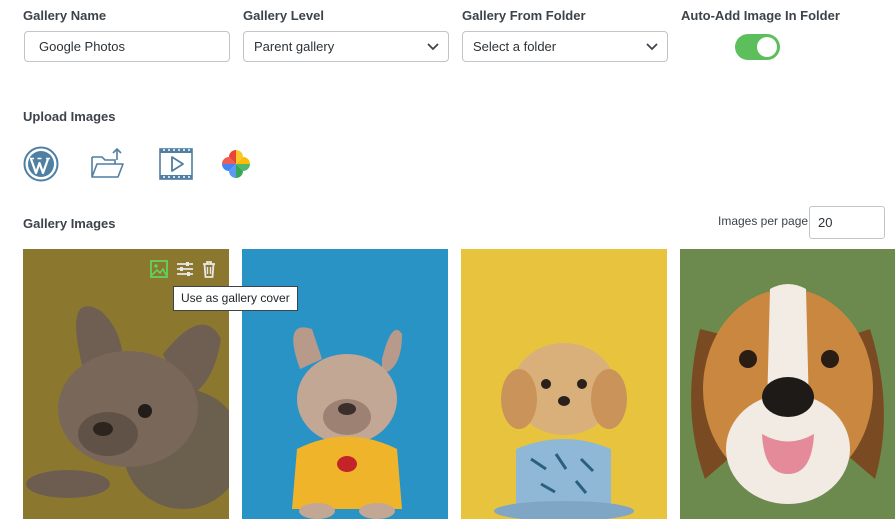  Describe the element at coordinates (515, 46) in the screenshot. I see `gallery-from-folder-value: Select a folder` at that location.